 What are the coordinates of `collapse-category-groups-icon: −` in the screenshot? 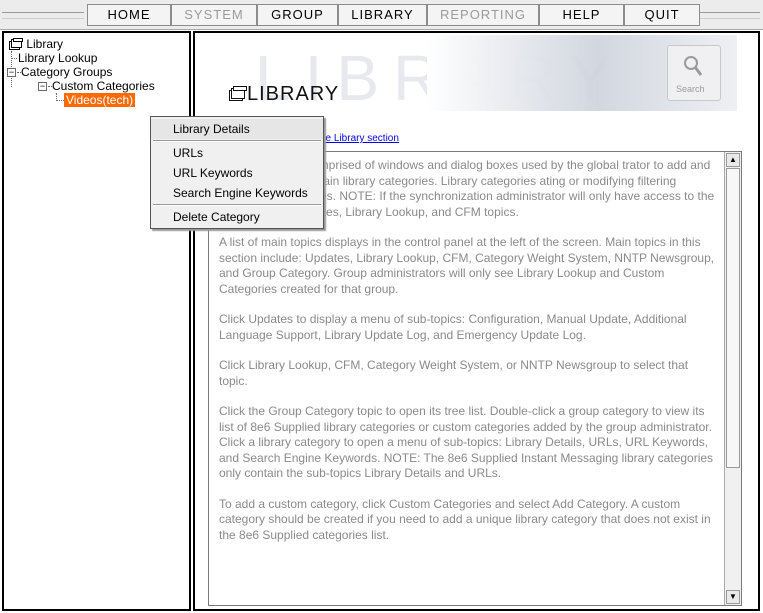 It's located at (11, 72).